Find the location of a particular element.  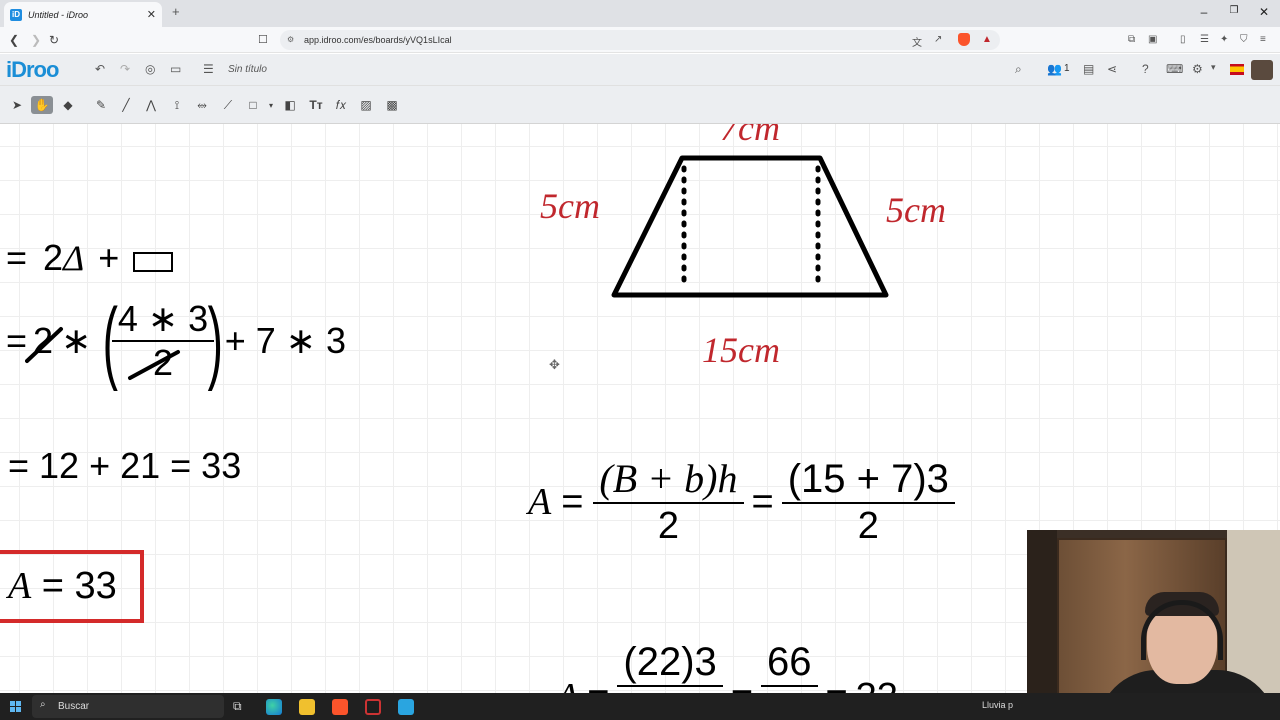

cancelled-two: 2 is located at coordinates (44, 343).